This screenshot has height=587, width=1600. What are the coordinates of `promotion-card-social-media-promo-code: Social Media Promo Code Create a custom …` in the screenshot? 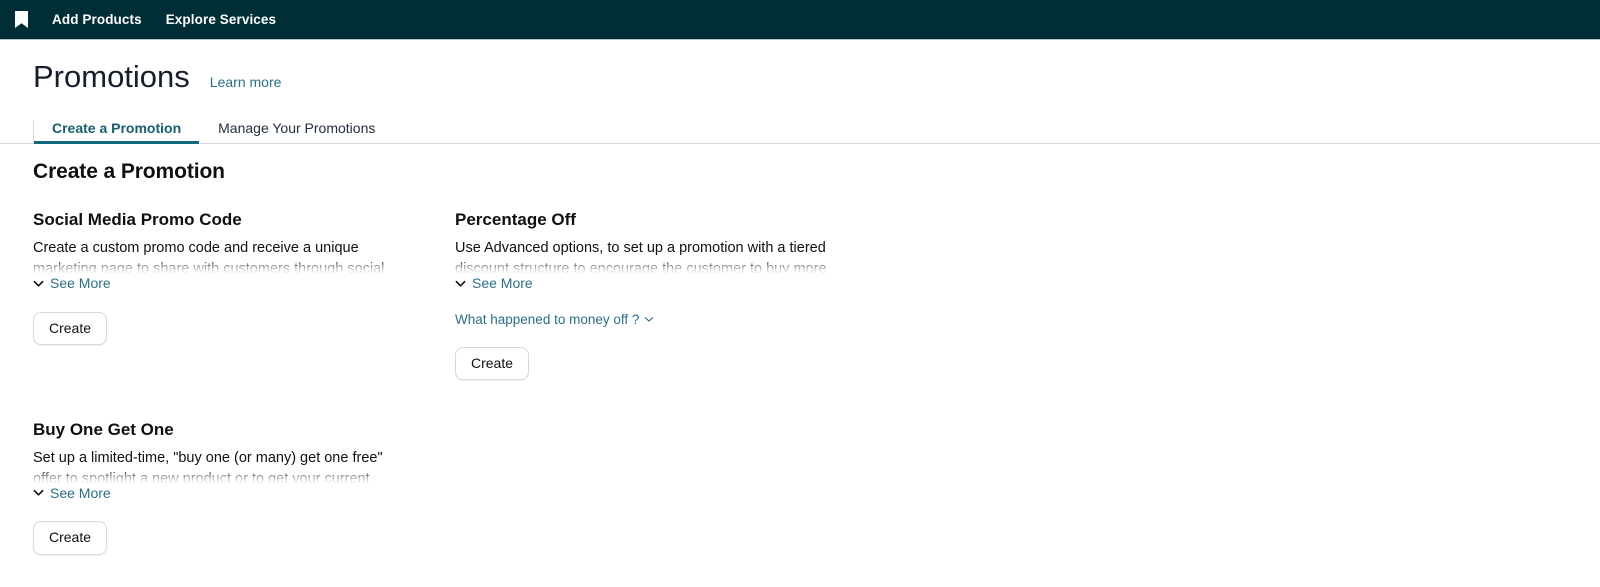 It's located at (244, 277).